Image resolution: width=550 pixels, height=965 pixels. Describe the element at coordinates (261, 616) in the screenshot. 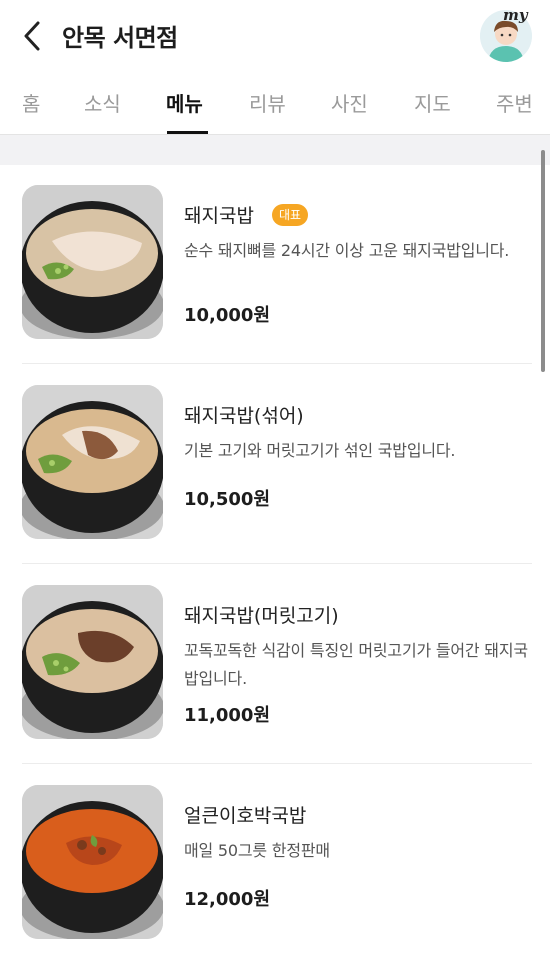

I see `menu-item-name: 돼지국밥(머릿고기)` at that location.